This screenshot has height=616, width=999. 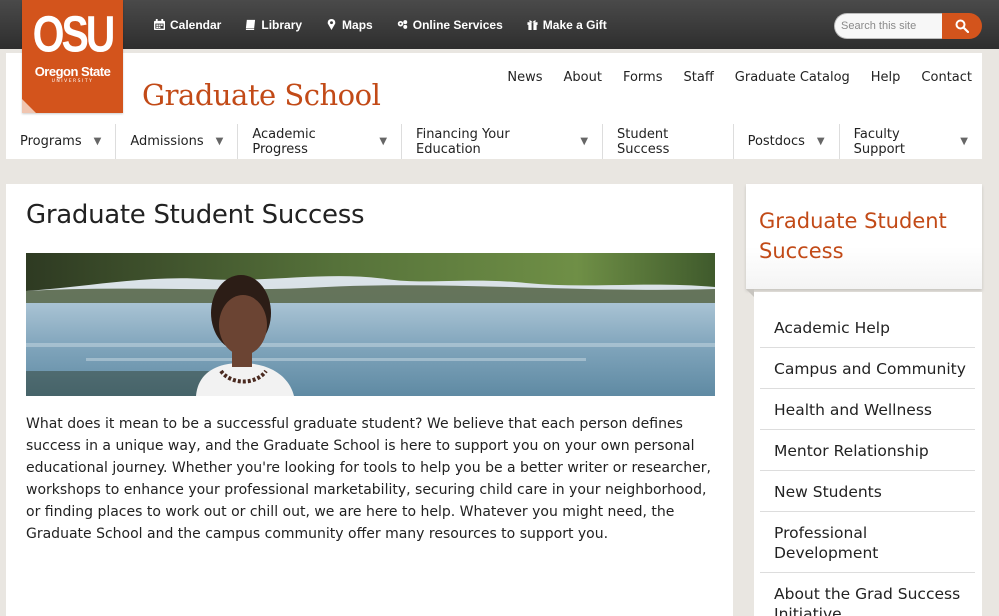 What do you see at coordinates (886, 77) in the screenshot?
I see `secondary-nav-help: Help` at bounding box center [886, 77].